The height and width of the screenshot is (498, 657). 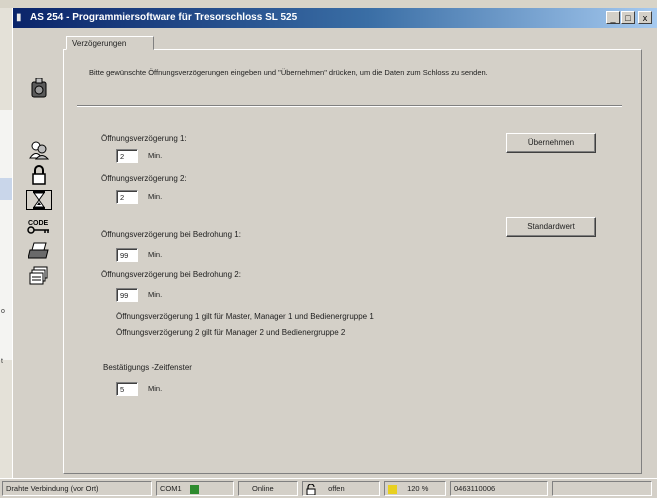 What do you see at coordinates (613, 17) in the screenshot?
I see `minimize-button: _` at bounding box center [613, 17].